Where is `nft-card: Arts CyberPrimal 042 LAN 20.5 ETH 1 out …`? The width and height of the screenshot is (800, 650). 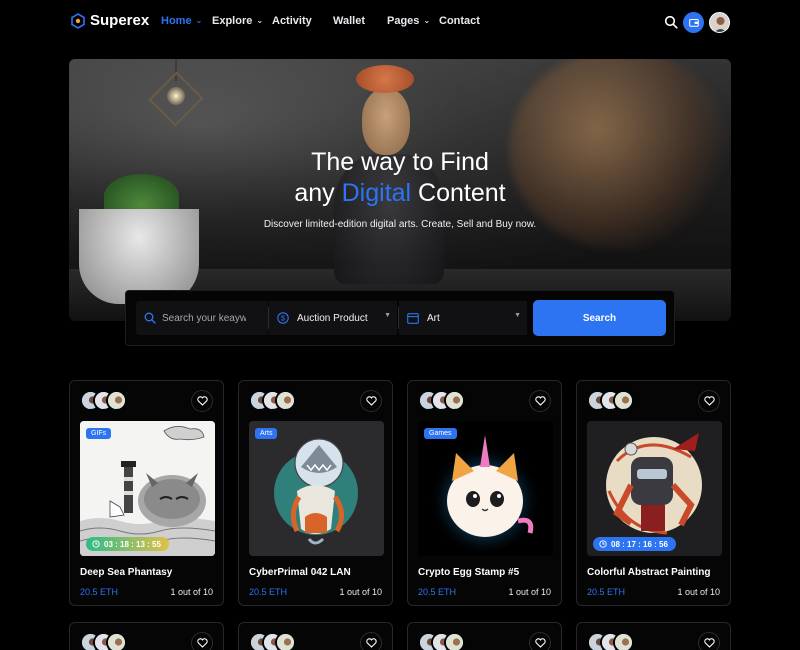
nft-card: Arts CyberPrimal 042 LAN 20.5 ETH 1 out … is located at coordinates (315, 493).